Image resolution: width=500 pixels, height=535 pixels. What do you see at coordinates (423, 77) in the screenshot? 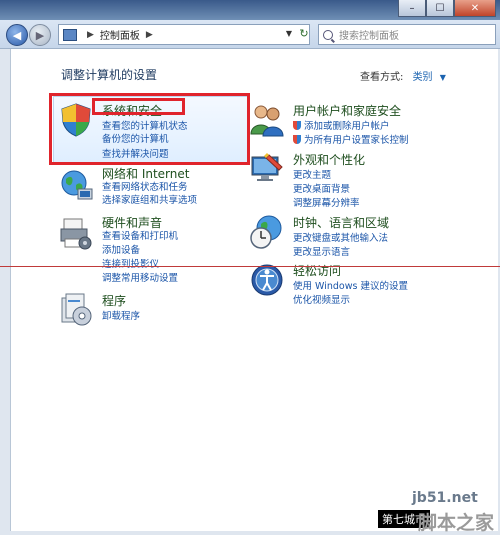
I see `view-by-value: 类别` at bounding box center [423, 77].